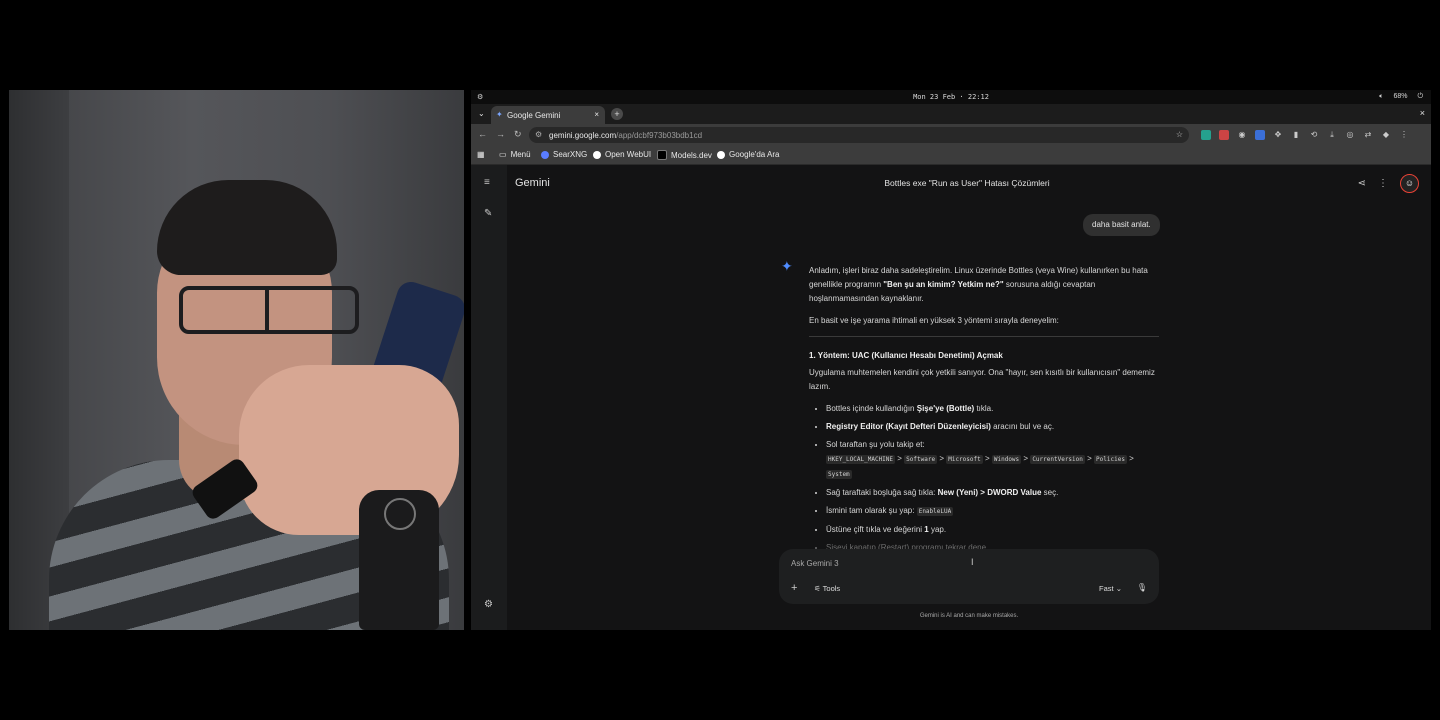  What do you see at coordinates (662, 155) in the screenshot?
I see `modelsdev-icon` at bounding box center [662, 155].